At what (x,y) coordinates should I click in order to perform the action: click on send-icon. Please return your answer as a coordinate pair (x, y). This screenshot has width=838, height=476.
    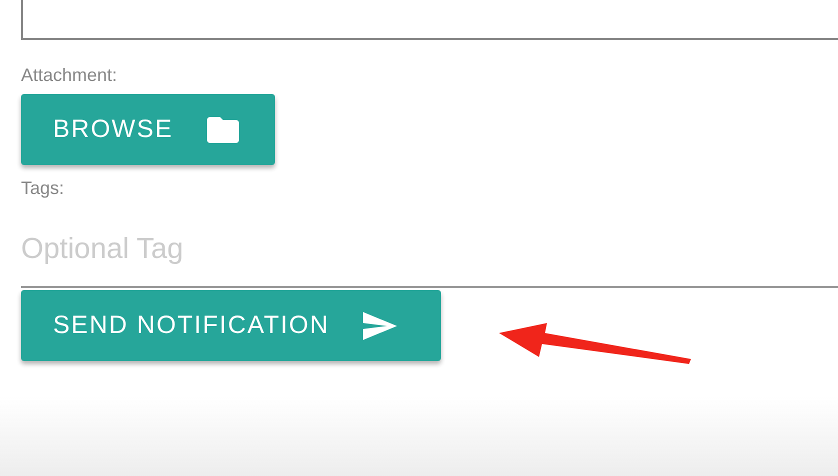
    Looking at the image, I should click on (380, 326).